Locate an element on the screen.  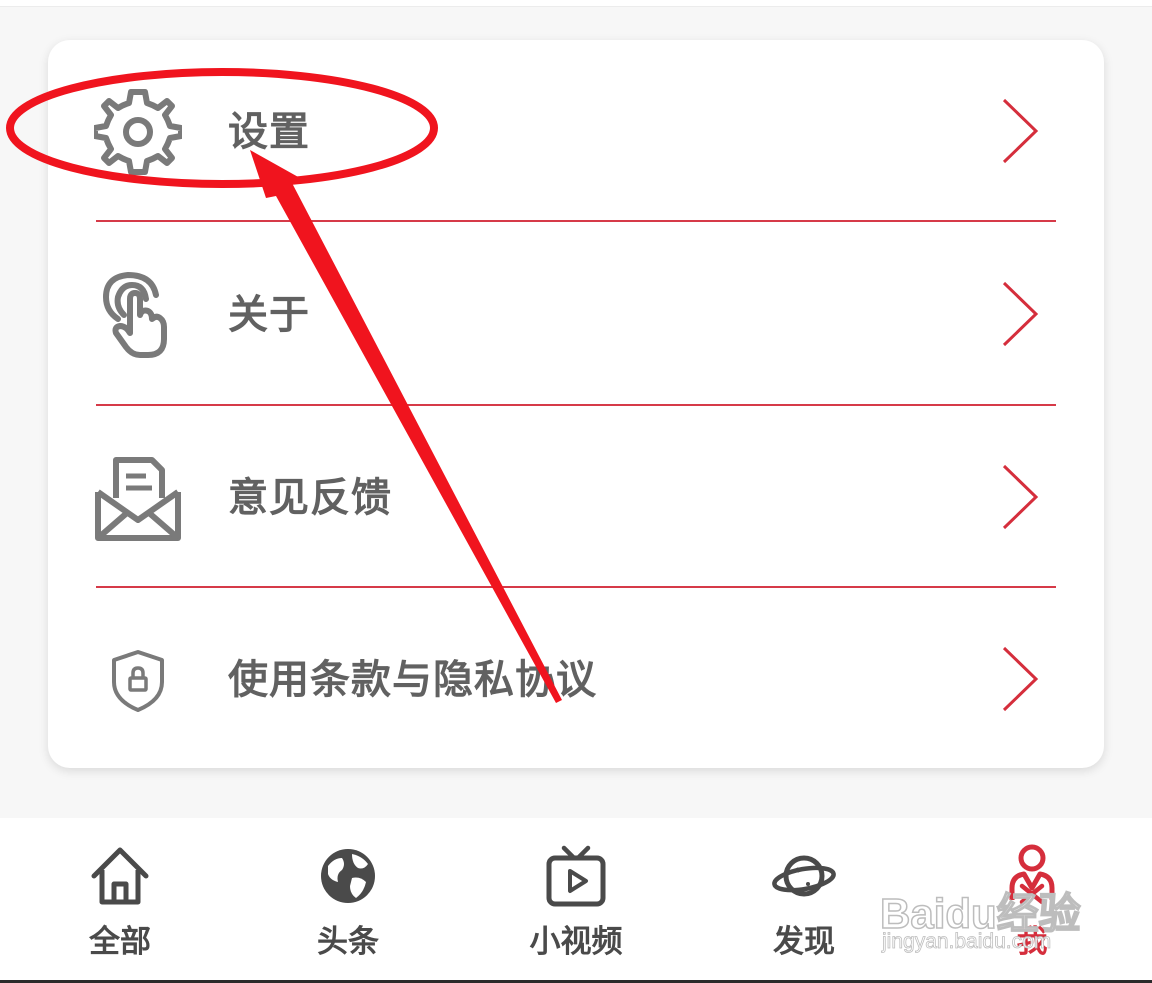
gear-icon is located at coordinates (138, 132).